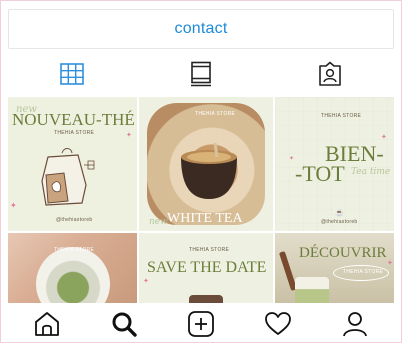  Describe the element at coordinates (158, 222) in the screenshot. I see `post-2-script: new` at that location.